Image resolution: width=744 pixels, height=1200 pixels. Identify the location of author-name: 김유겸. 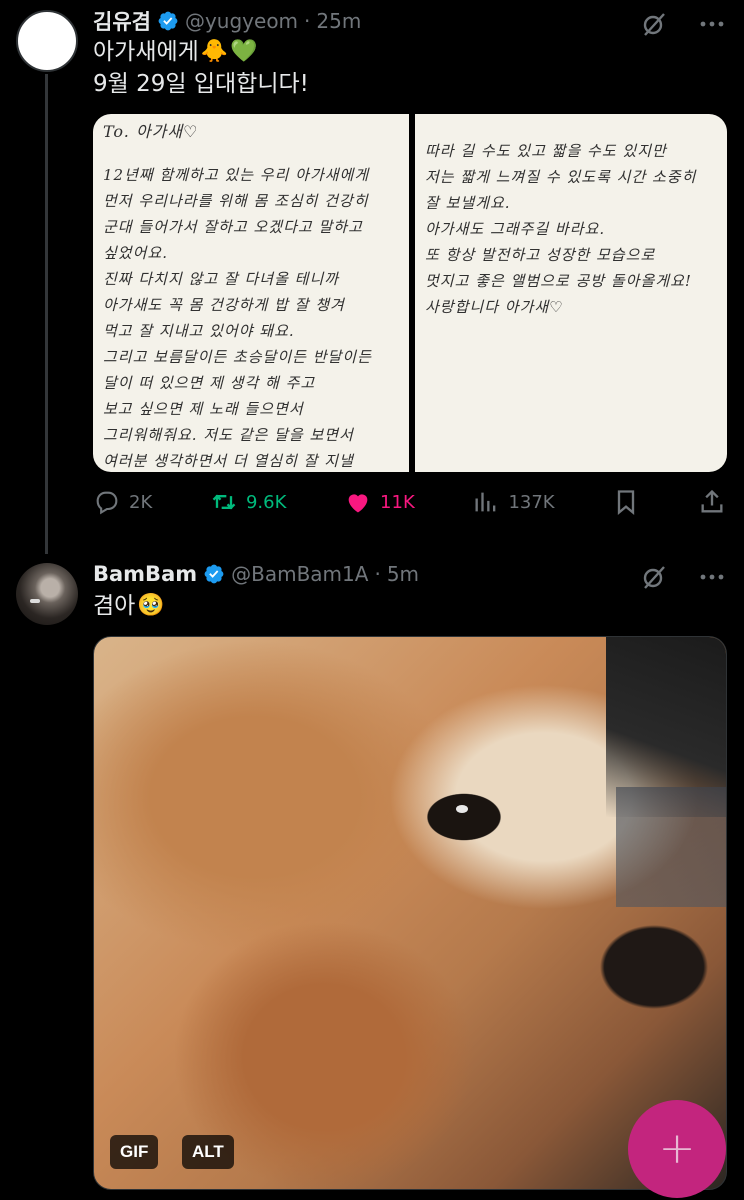
(122, 21).